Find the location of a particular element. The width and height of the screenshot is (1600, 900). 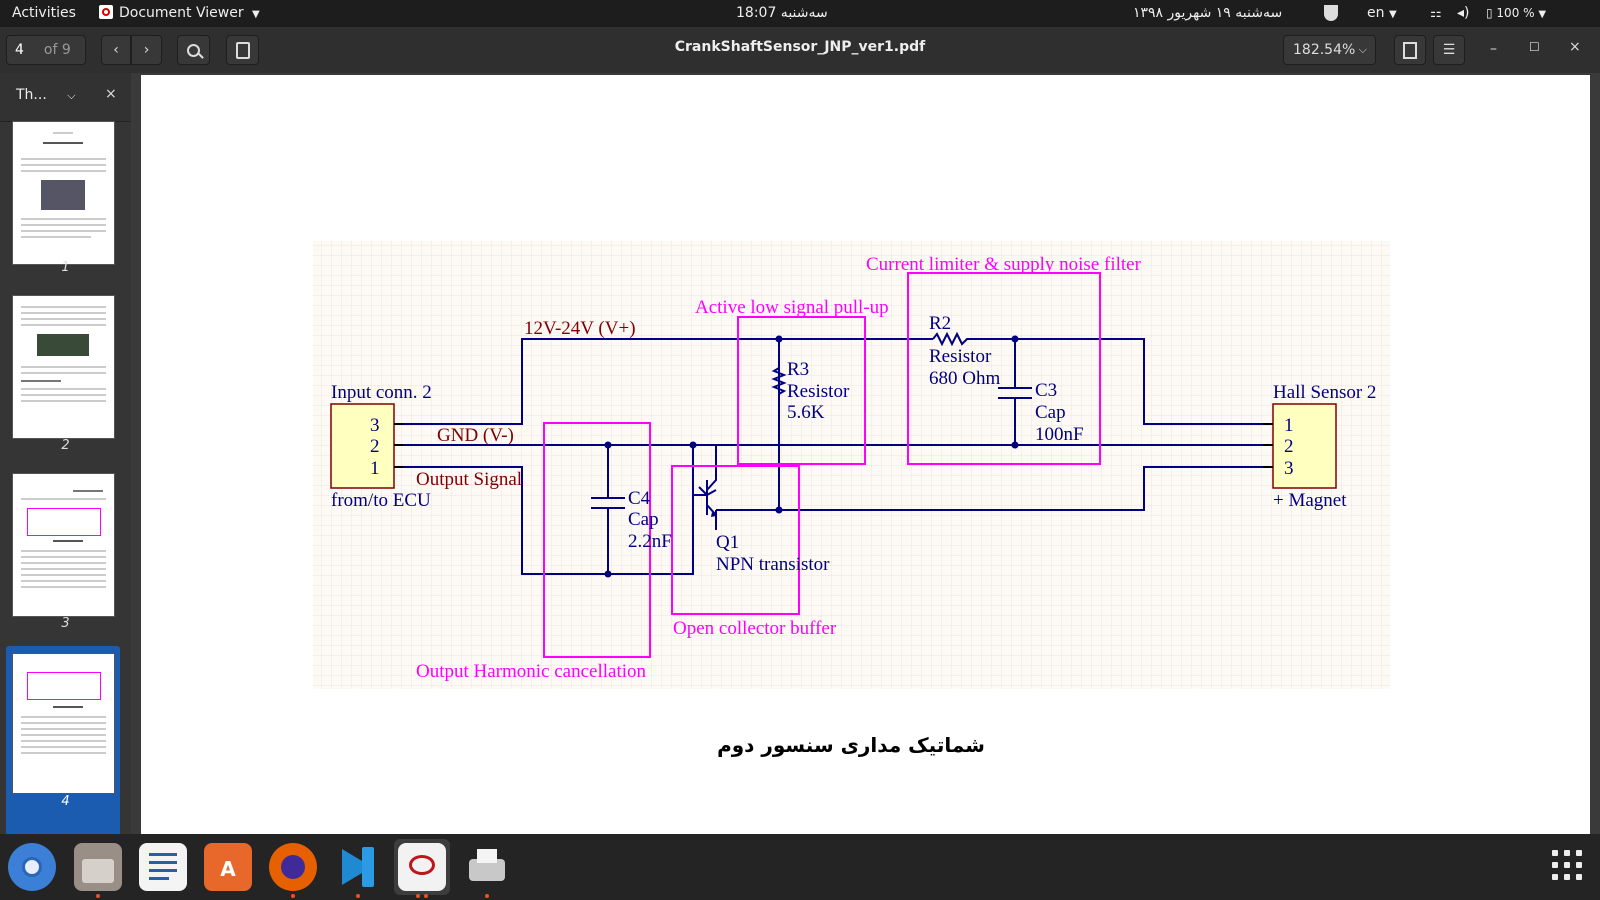

zoom-select: 182.54% ⌵ is located at coordinates (1329, 50).